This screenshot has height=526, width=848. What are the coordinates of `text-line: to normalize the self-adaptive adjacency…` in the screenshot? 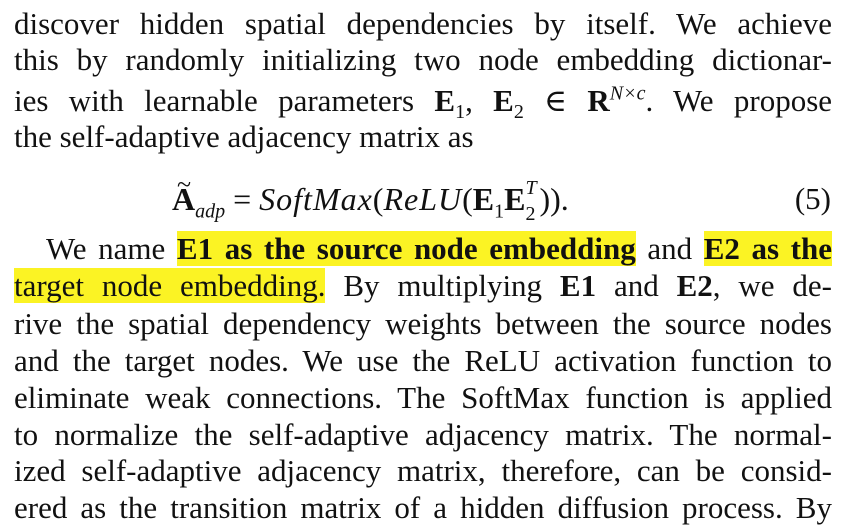 It's located at (423, 435).